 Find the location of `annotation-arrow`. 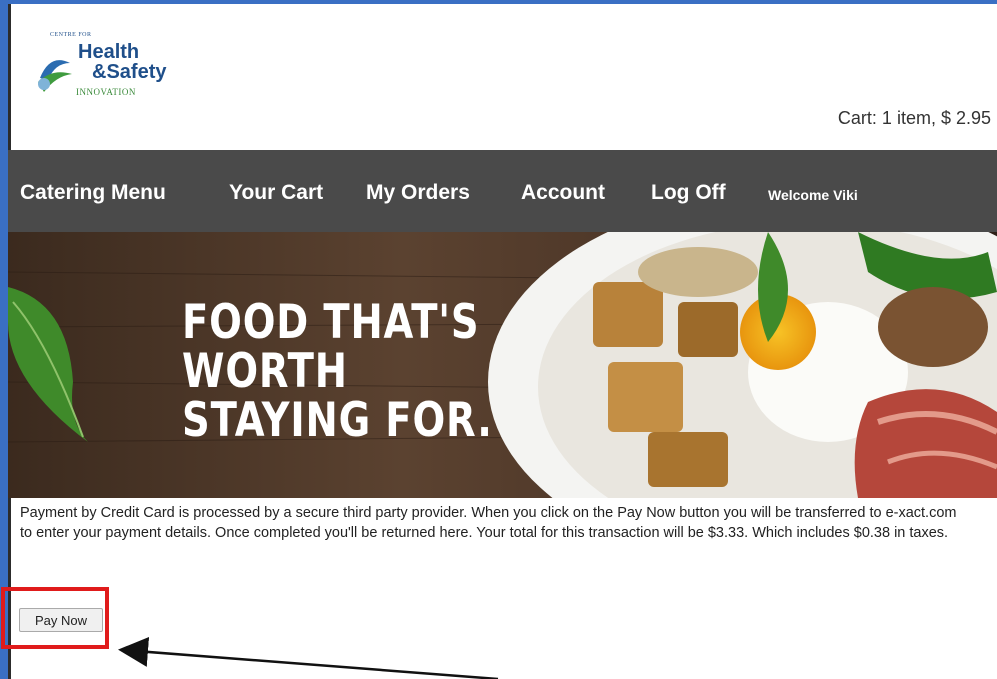

annotation-arrow is located at coordinates (308, 657).